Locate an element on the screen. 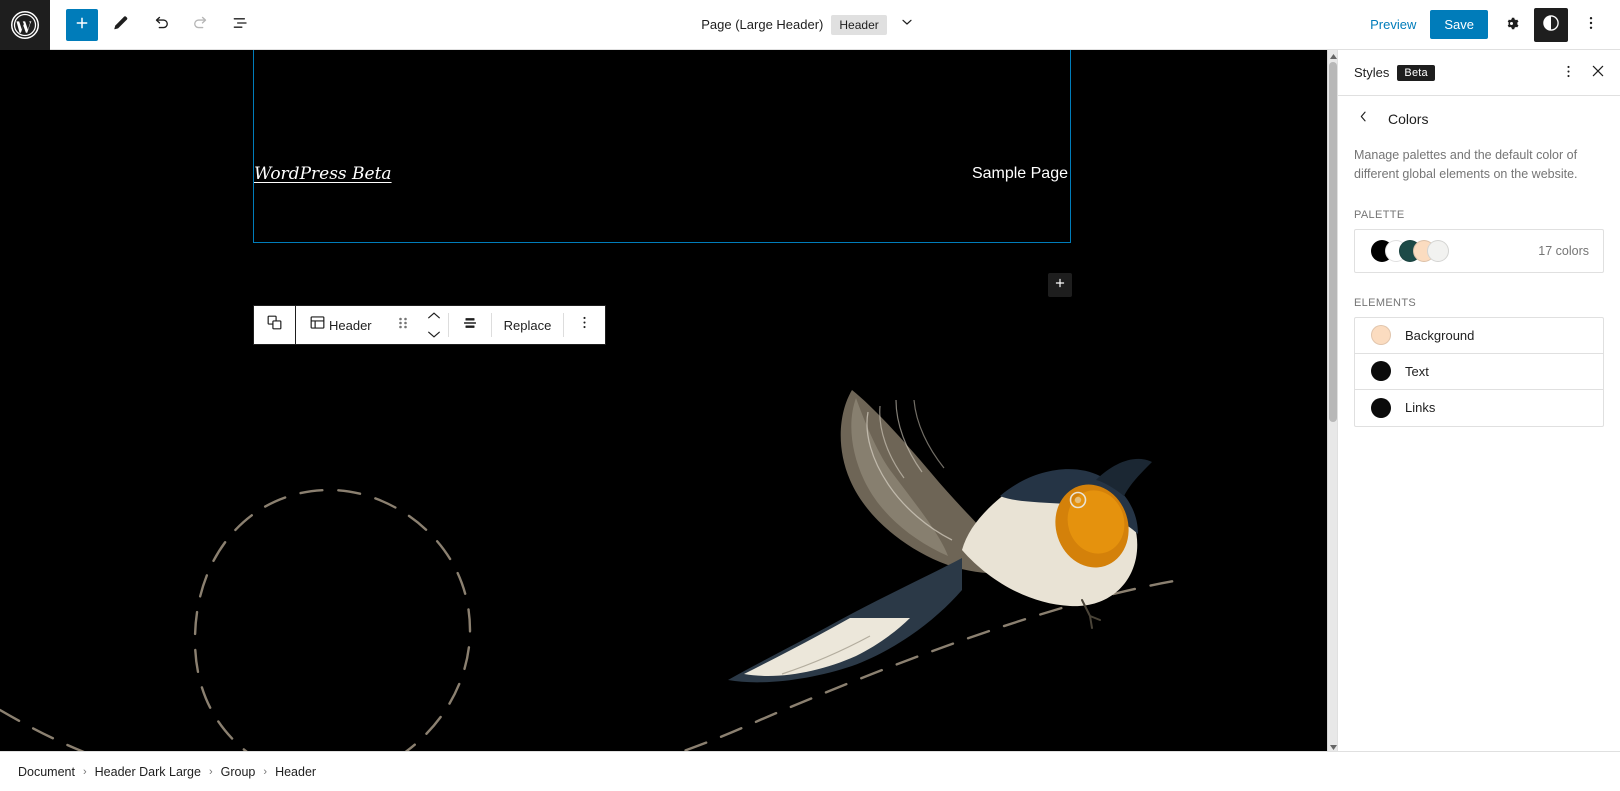 The height and width of the screenshot is (791, 1620). breadcrumb-item-document: Document is located at coordinates (46, 772).